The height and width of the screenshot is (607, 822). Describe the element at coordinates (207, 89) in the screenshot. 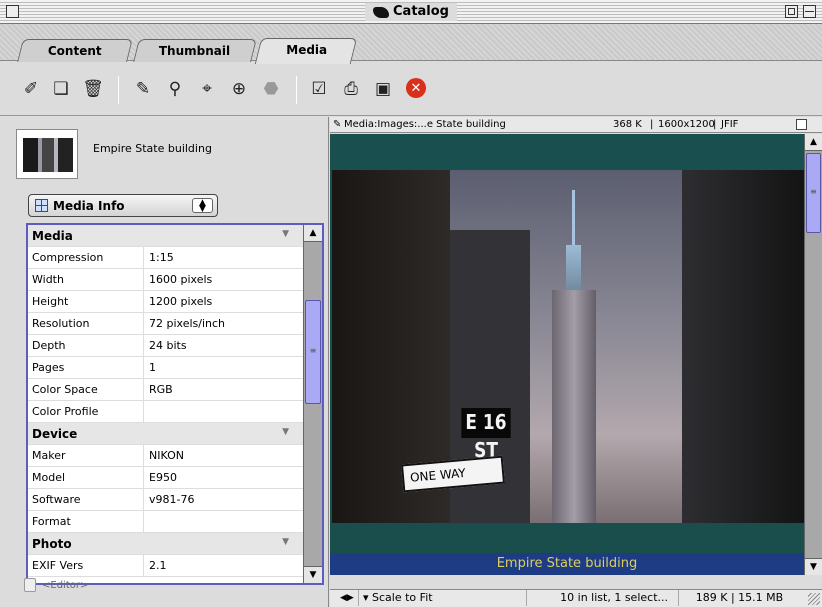

I see `cursor-icon: ⌖` at that location.